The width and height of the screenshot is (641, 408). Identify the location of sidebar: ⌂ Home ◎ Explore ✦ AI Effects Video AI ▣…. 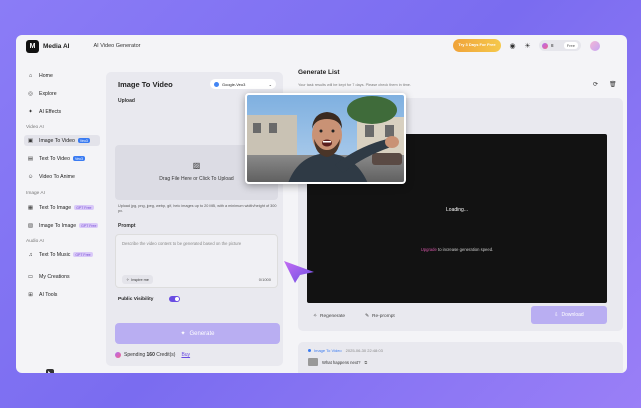
(60, 219).